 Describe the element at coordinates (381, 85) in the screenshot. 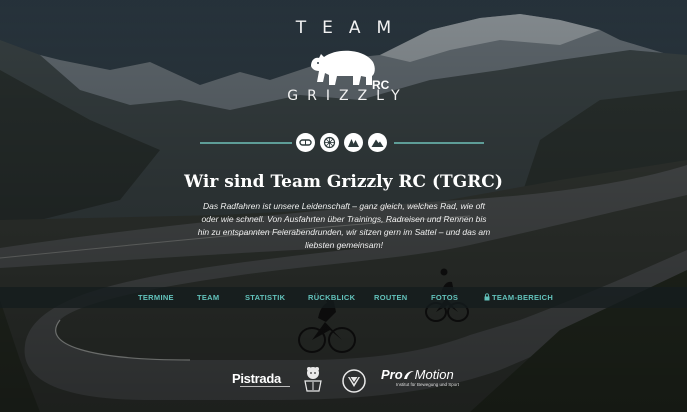

I see `logo-rc-badge: RC` at that location.